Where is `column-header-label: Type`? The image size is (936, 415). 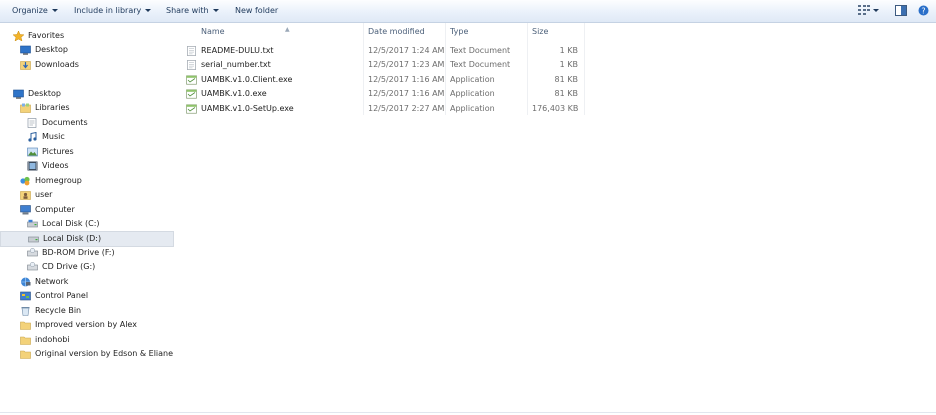
column-header-label: Type is located at coordinates (459, 31).